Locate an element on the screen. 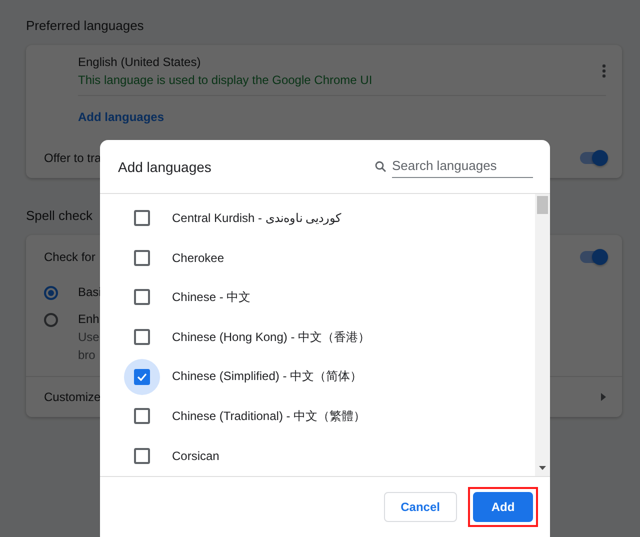 The height and width of the screenshot is (537, 640). dialog-title: Add languages is located at coordinates (165, 166).